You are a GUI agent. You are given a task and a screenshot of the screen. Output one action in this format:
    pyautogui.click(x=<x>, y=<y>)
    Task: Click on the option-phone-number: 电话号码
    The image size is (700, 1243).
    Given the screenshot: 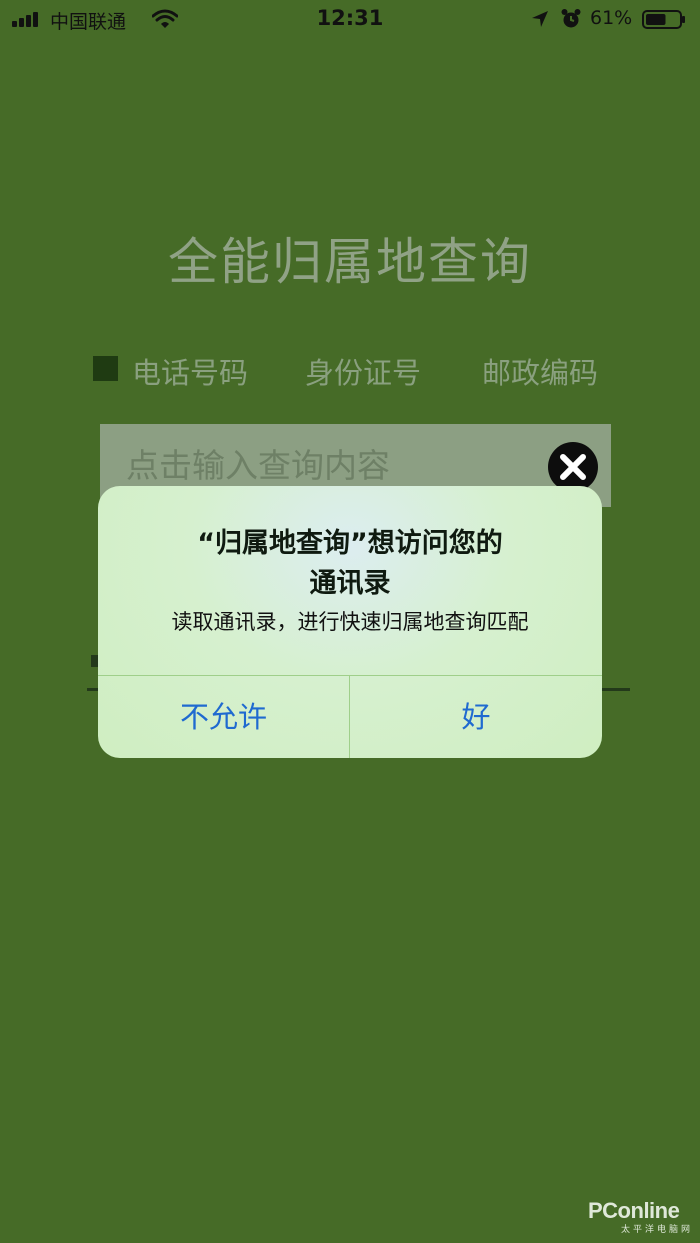 What is the action you would take?
    pyautogui.click(x=190, y=371)
    